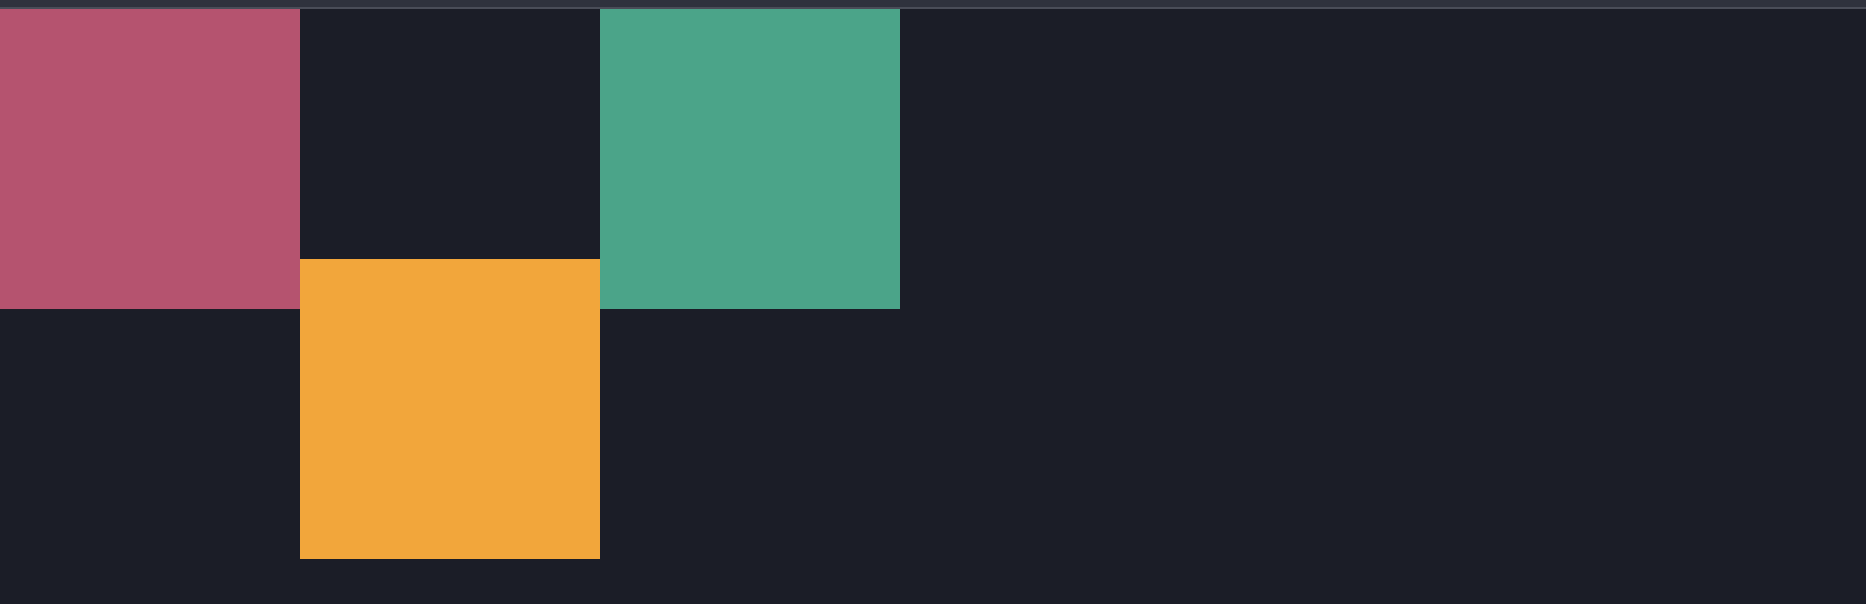 This screenshot has height=604, width=1866. Describe the element at coordinates (933, 4) in the screenshot. I see `top-toolbar-strip` at that location.